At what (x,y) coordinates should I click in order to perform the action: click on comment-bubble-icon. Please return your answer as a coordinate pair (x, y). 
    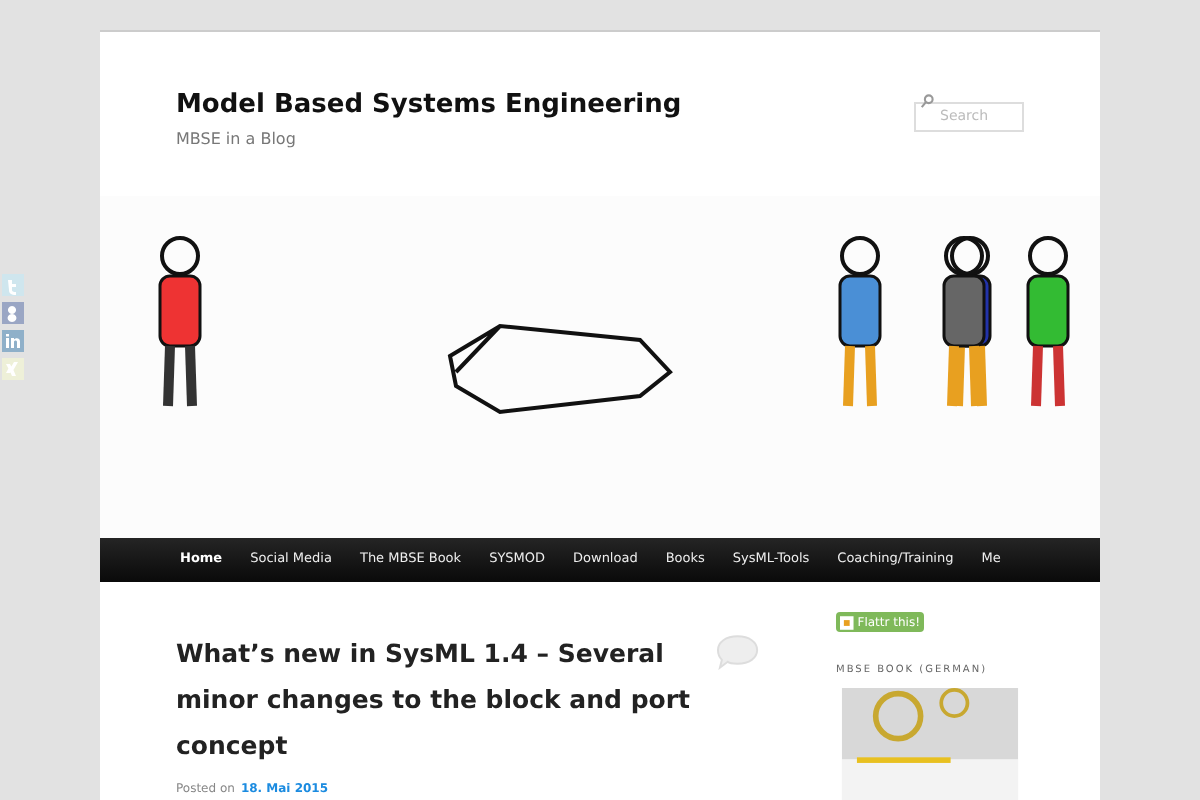
    Looking at the image, I should click on (738, 652).